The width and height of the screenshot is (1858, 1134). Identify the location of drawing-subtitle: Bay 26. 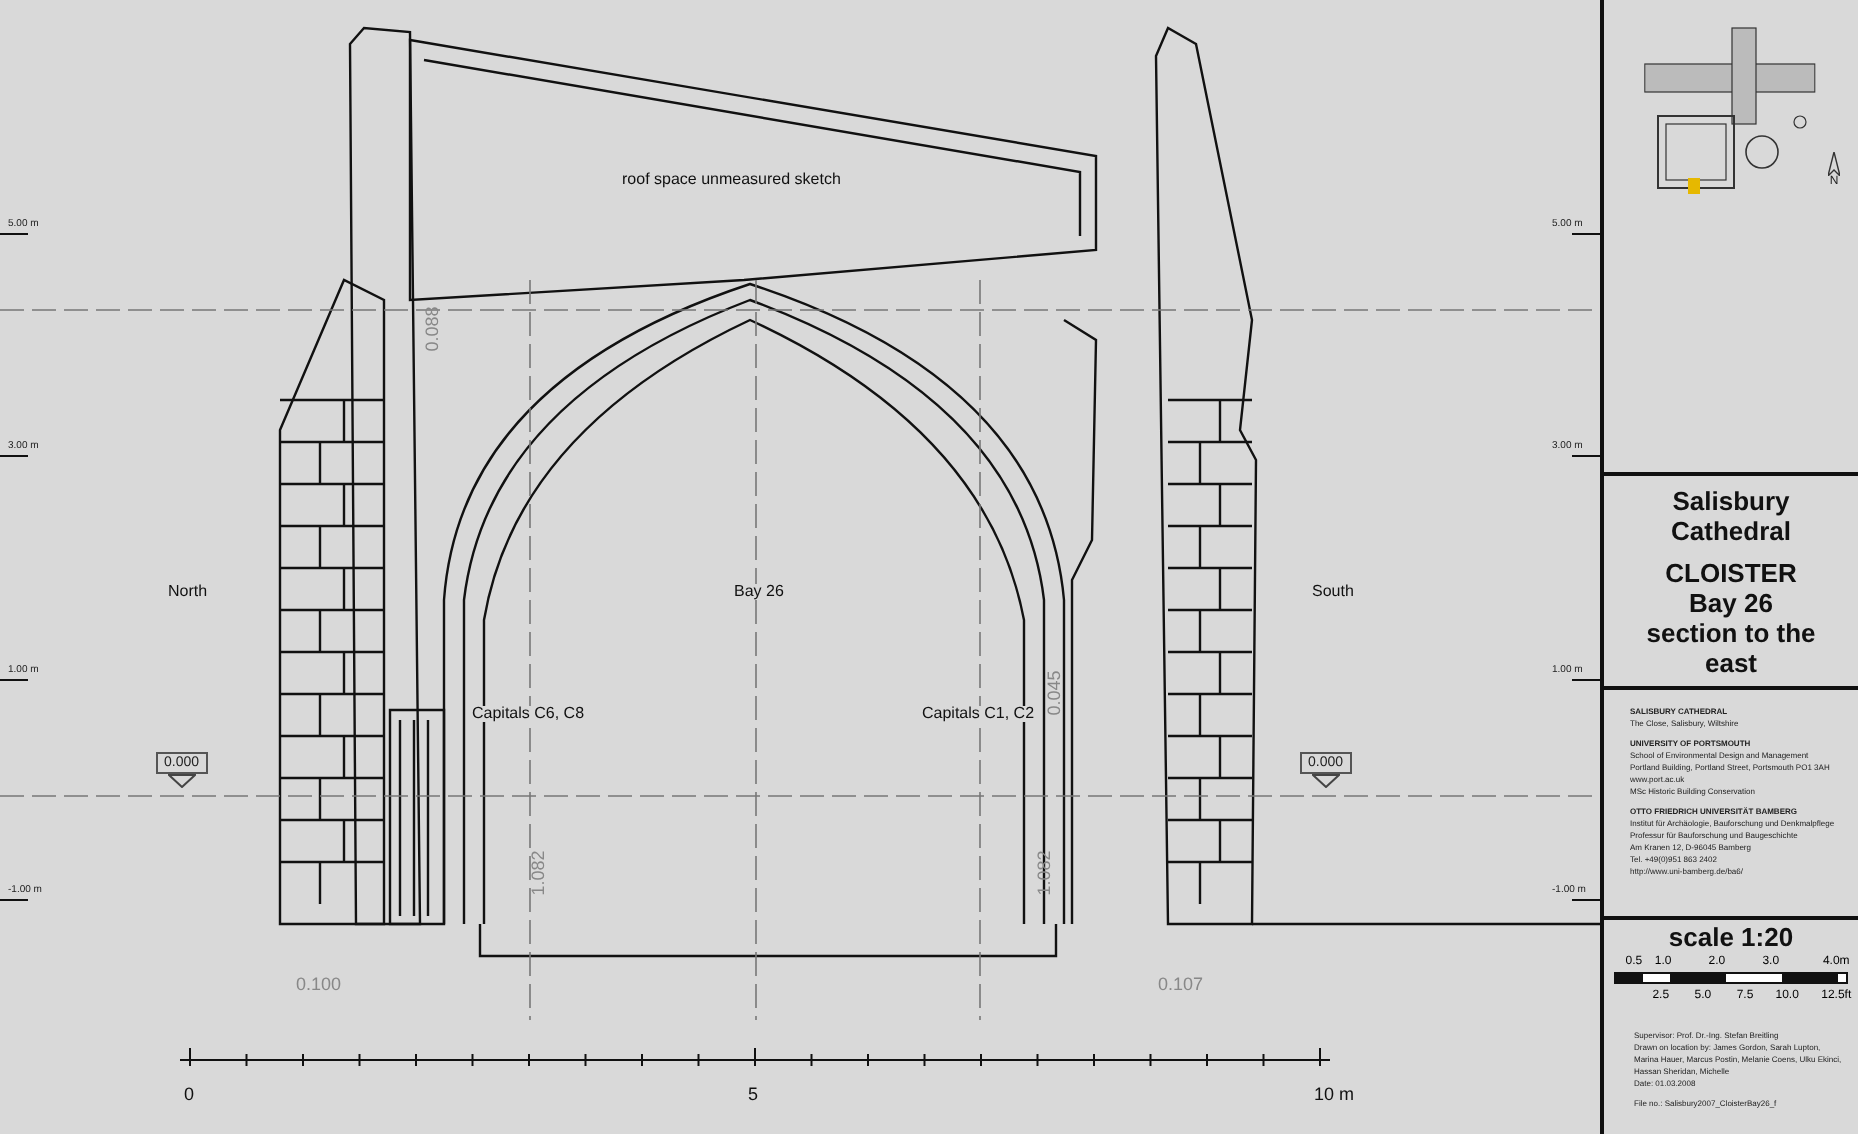
(1731, 602).